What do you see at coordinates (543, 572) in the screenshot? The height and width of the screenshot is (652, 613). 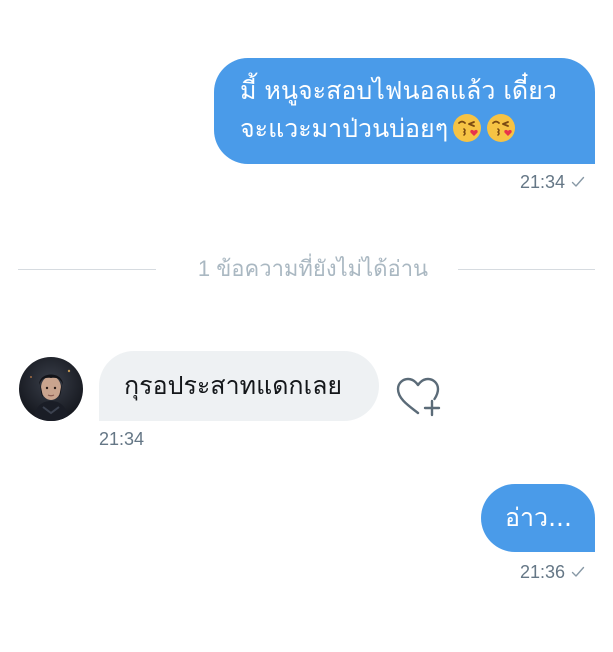 I see `message-timestamp: 21:36` at bounding box center [543, 572].